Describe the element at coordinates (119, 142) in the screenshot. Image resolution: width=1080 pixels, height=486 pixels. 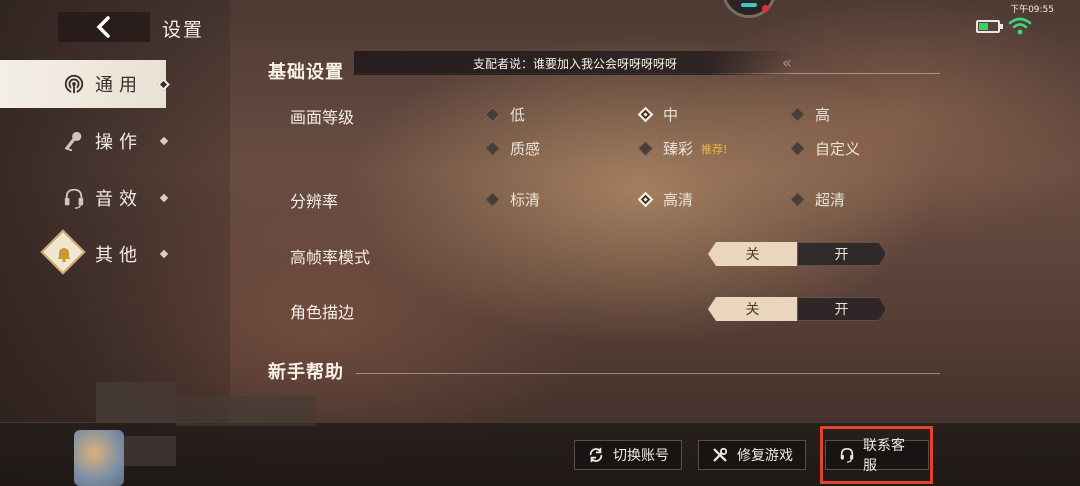
I see `sidebar-item-label: 操作` at that location.